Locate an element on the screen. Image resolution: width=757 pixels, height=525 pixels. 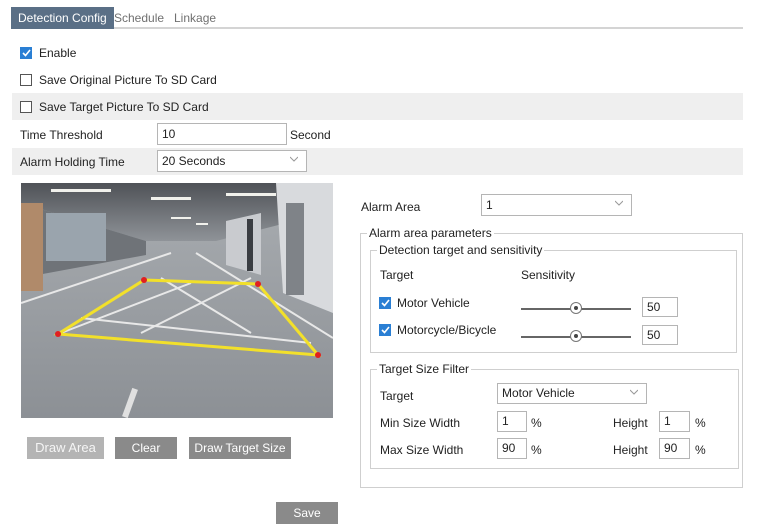
max-size-width-input: 90 is located at coordinates (512, 448).